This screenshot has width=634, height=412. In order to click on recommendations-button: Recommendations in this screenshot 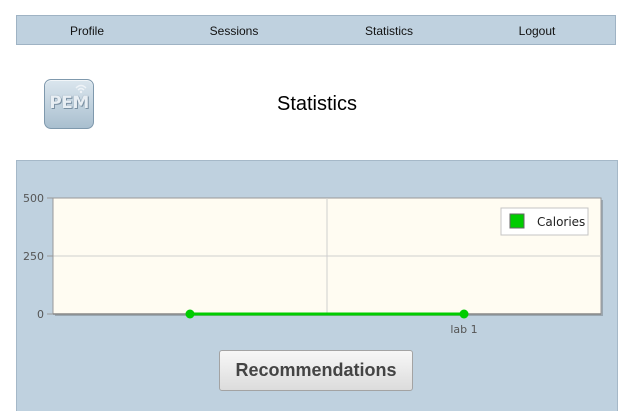, I will do `click(316, 370)`.